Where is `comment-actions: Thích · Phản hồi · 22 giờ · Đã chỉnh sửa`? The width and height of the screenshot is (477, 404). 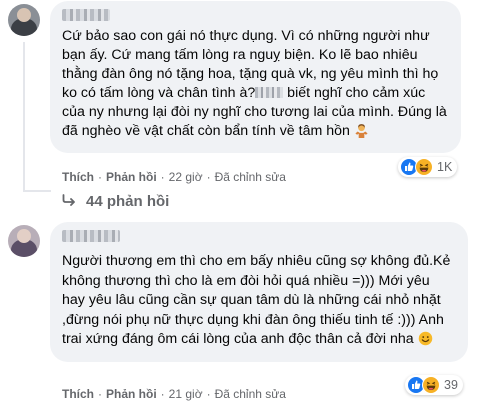 comment-actions: Thích · Phản hồi · 22 giờ · Đã chỉnh sửa is located at coordinates (174, 177).